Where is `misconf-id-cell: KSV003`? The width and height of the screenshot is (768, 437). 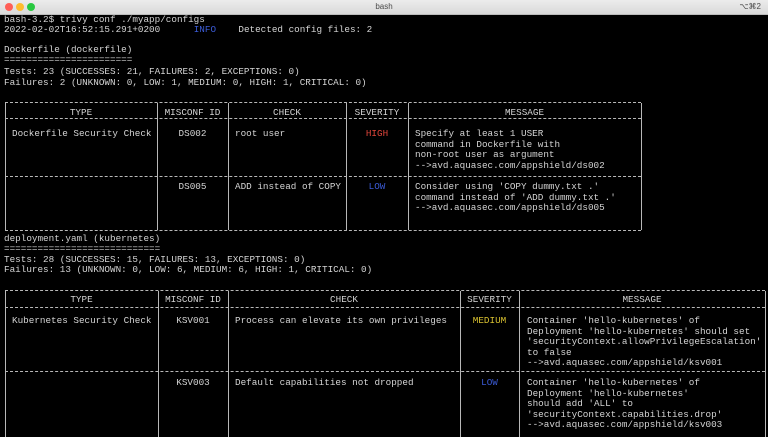
misconf-id-cell: KSV003 is located at coordinates (193, 382).